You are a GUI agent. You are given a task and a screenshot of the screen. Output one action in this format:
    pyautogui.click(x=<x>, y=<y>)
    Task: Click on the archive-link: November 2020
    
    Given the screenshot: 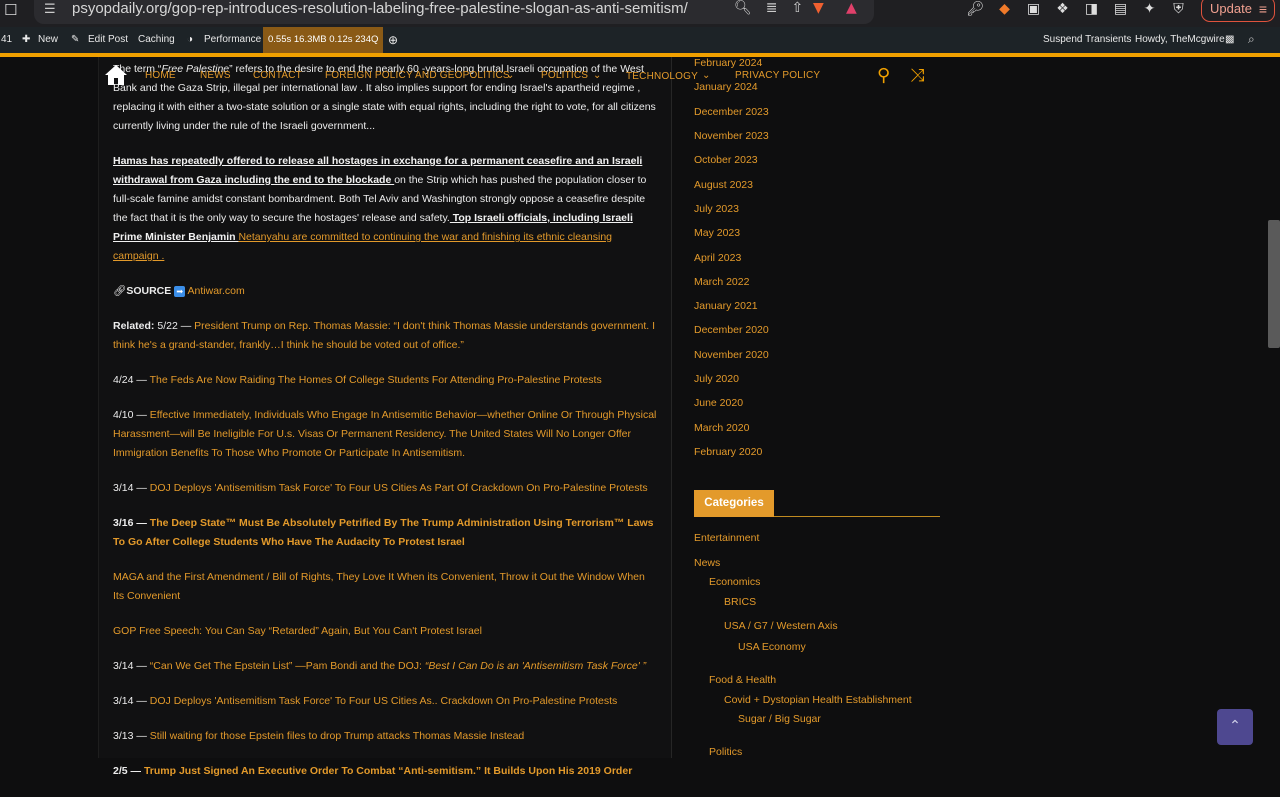 What is the action you would take?
    pyautogui.click(x=731, y=355)
    